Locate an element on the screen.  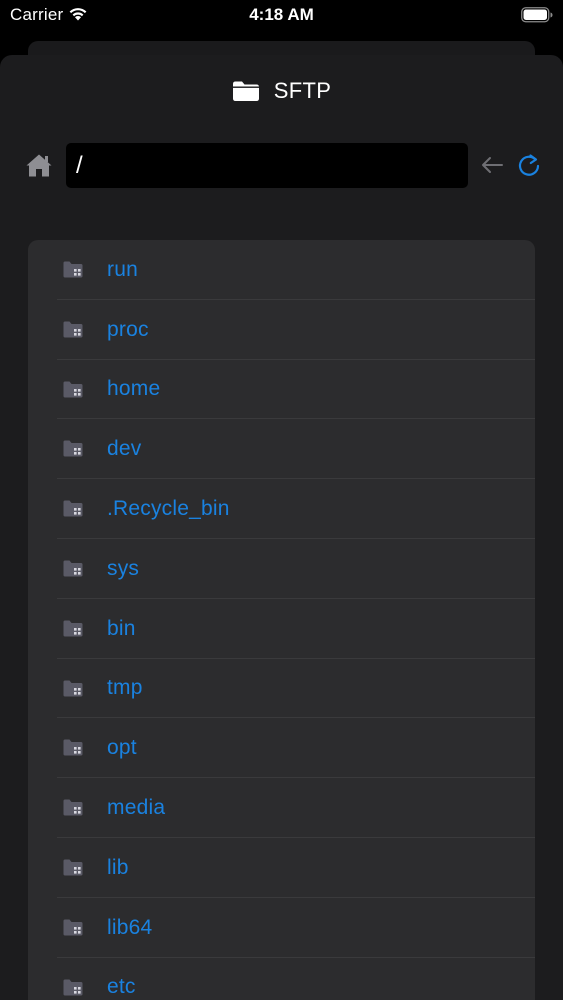
refresh-icon is located at coordinates (529, 168).